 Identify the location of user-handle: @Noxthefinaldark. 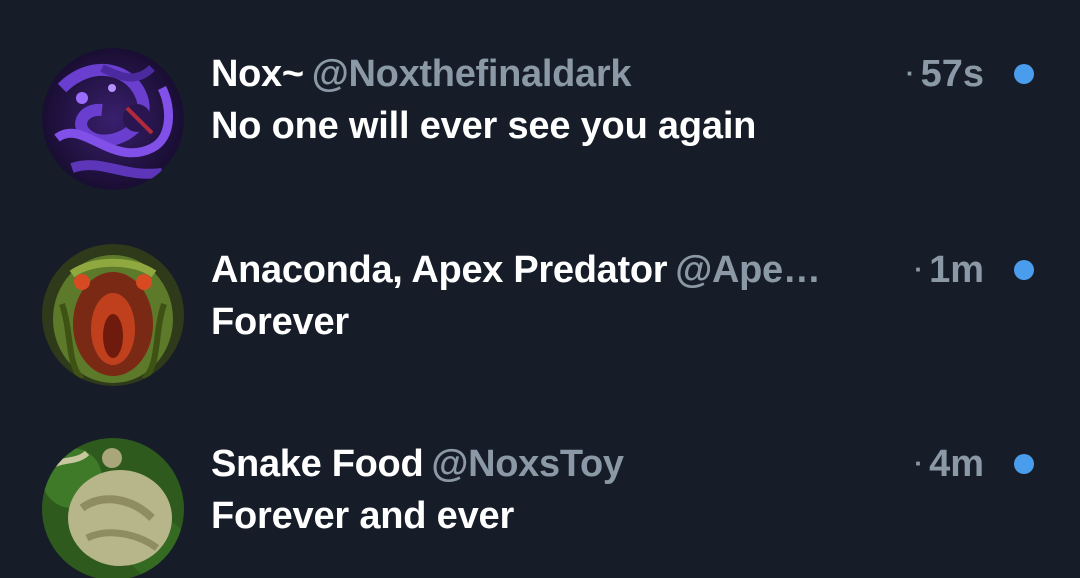
(471, 74).